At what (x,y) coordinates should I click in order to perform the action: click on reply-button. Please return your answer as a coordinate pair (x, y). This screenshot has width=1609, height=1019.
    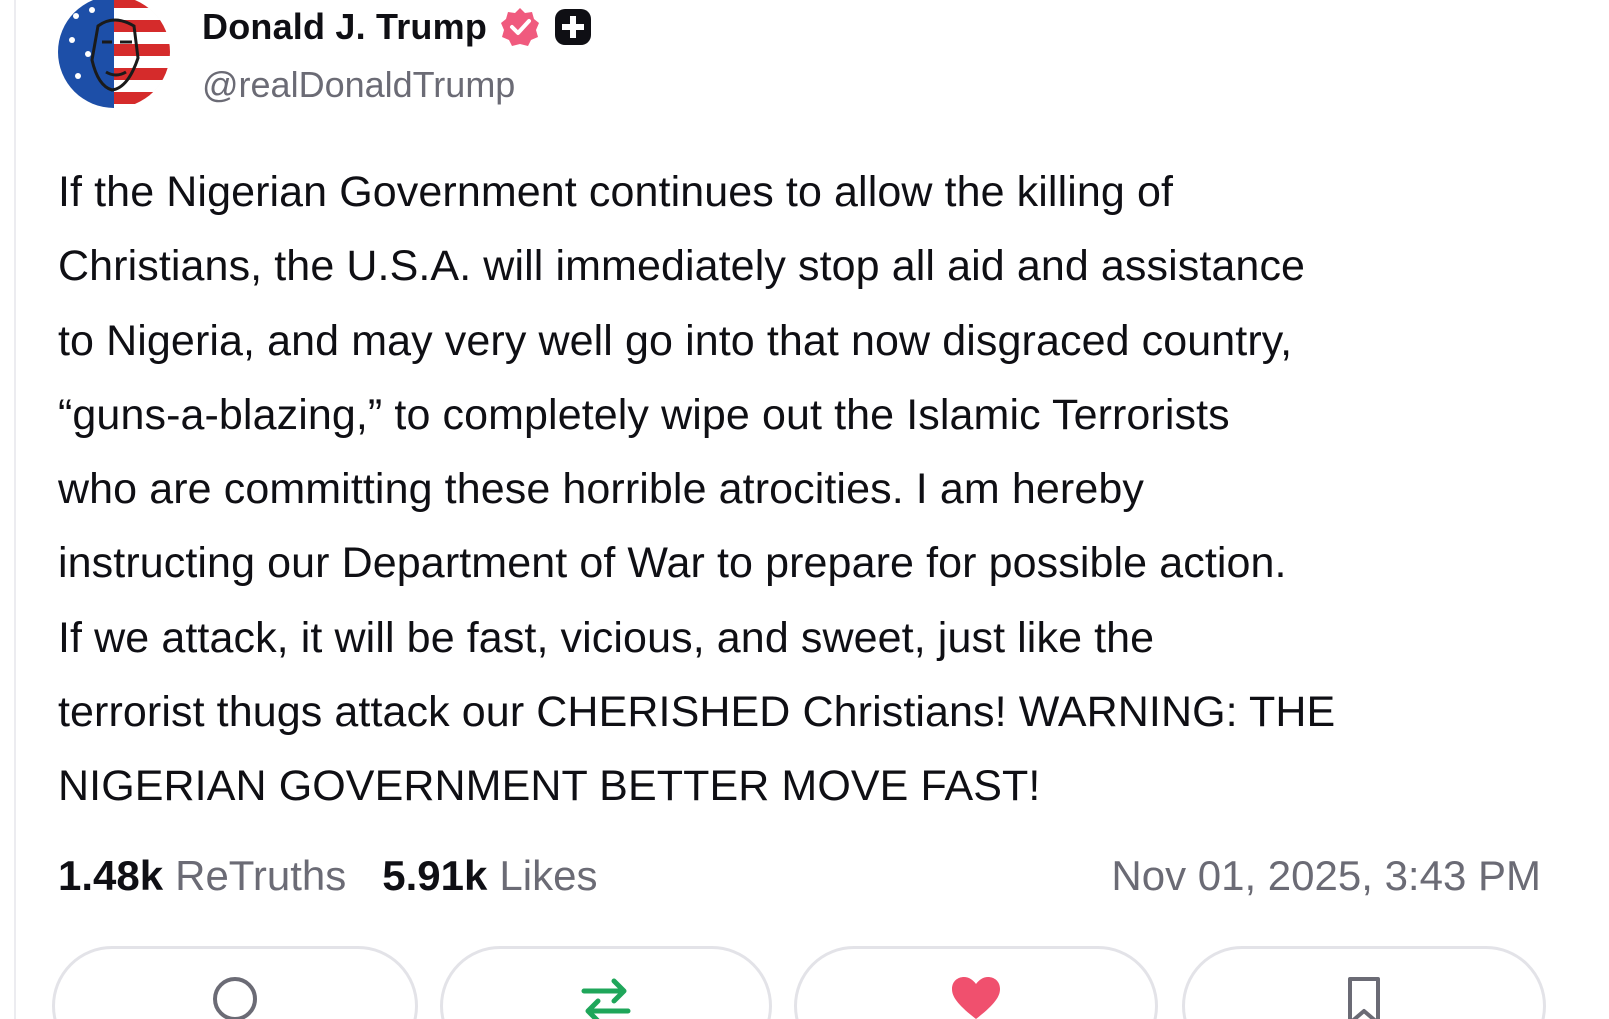
    Looking at the image, I should click on (235, 982).